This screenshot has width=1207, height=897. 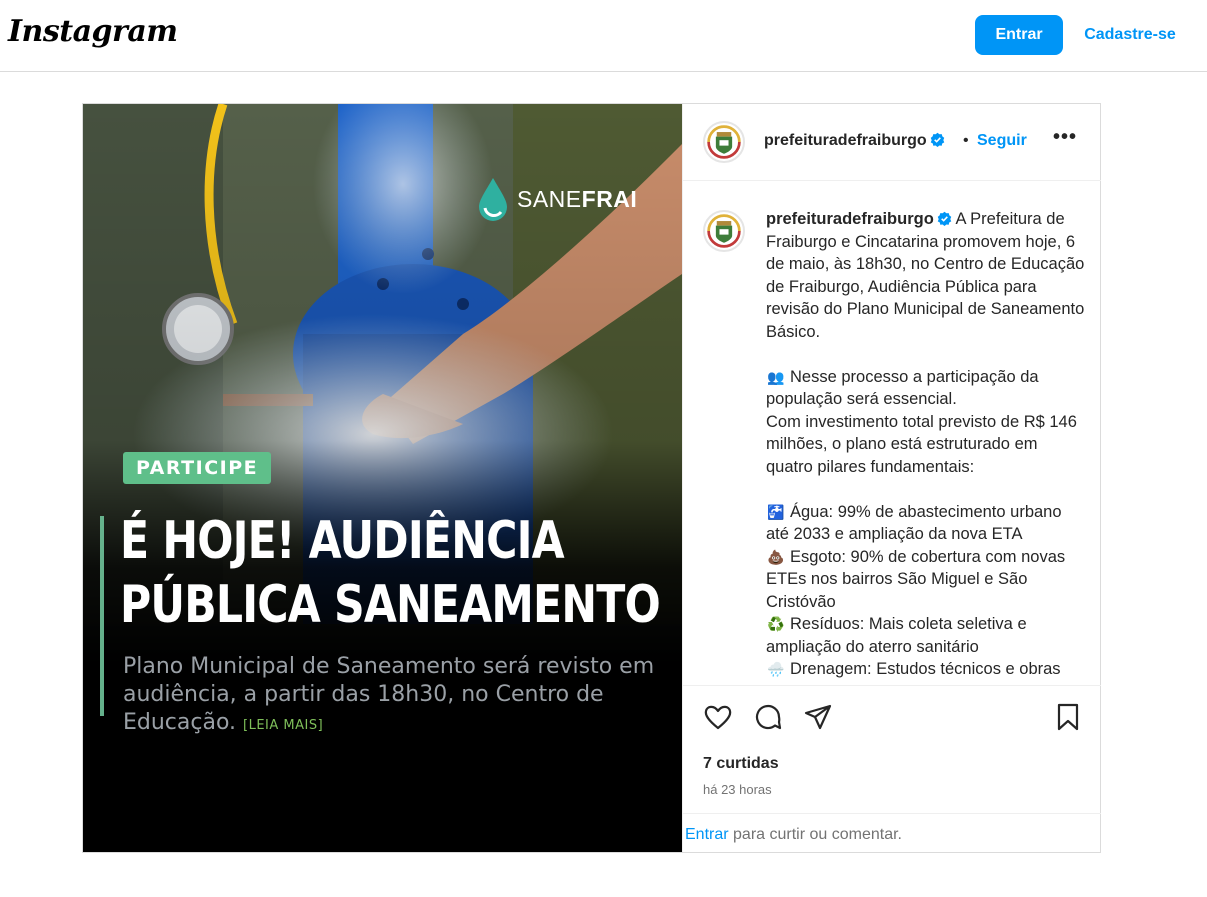 I want to click on more-options-icon: •••, so click(x=1065, y=137).